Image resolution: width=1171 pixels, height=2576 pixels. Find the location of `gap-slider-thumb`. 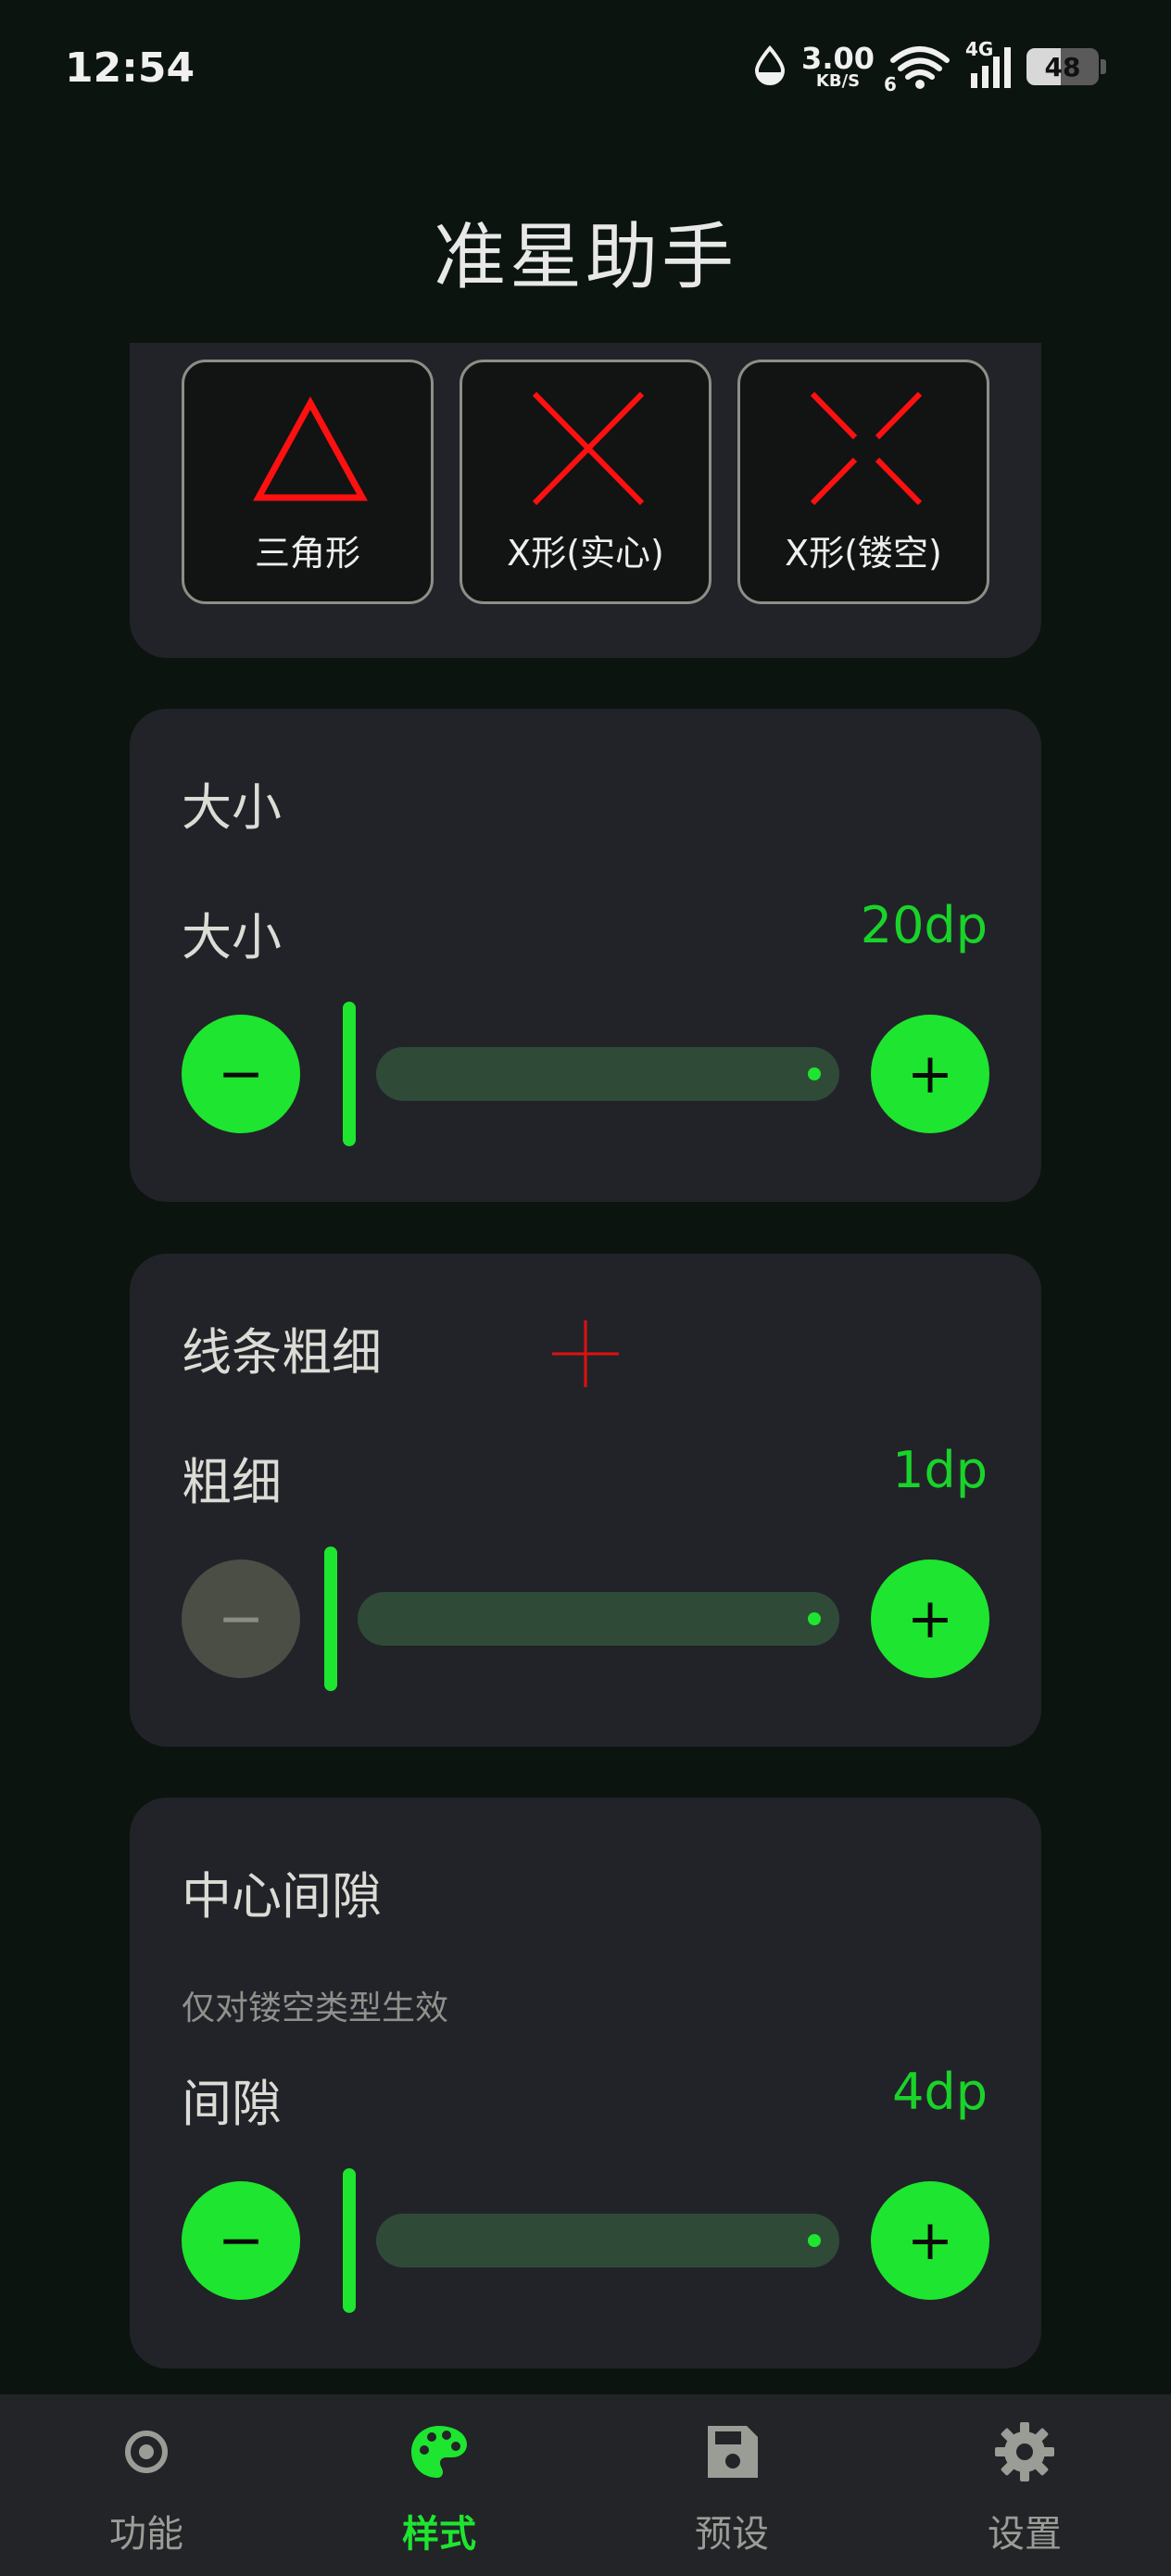

gap-slider-thumb is located at coordinates (350, 2241).